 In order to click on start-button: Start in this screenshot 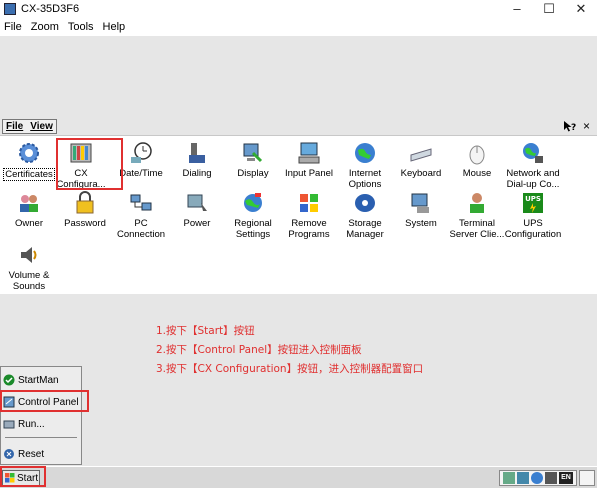, I will do `click(21, 478)`.